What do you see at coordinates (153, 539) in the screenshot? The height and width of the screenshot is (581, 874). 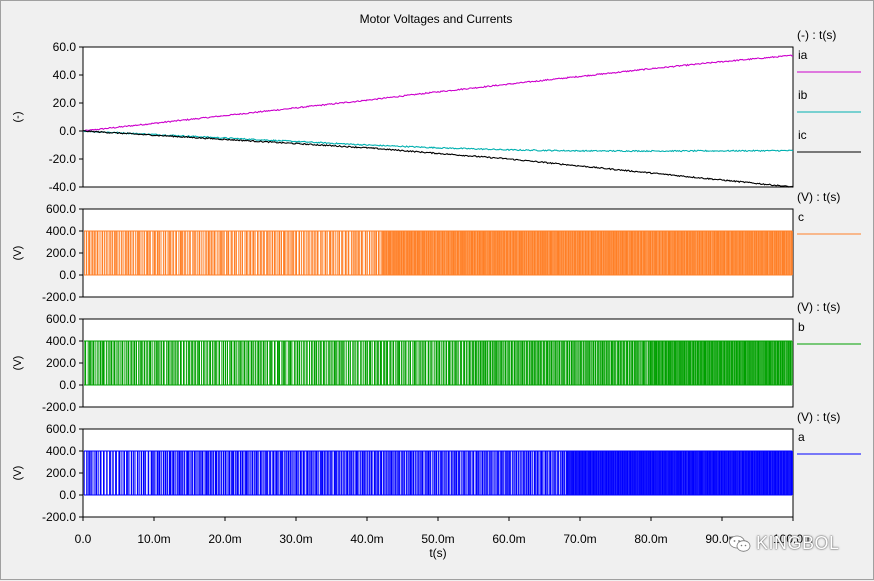 I see `x-tick-label: 10.0m` at bounding box center [153, 539].